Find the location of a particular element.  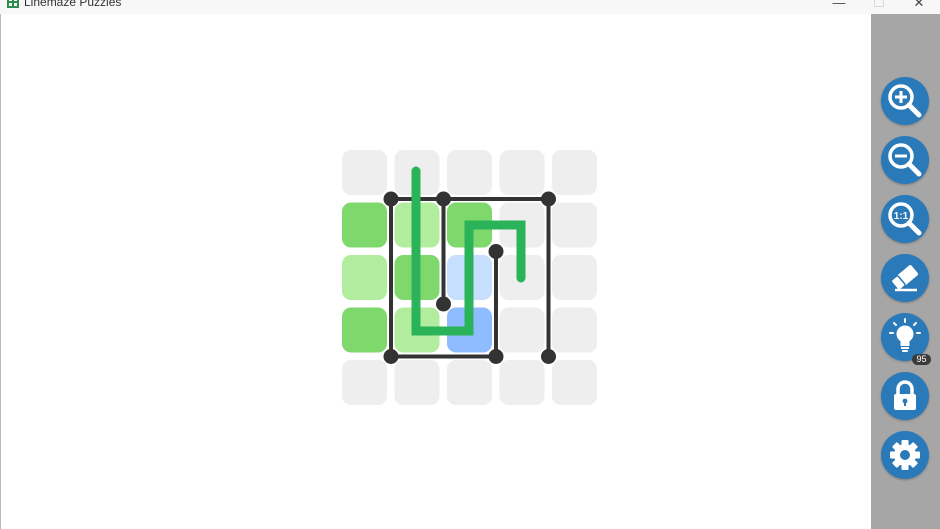

zoom-reset-icon: 1:1 is located at coordinates (905, 219).